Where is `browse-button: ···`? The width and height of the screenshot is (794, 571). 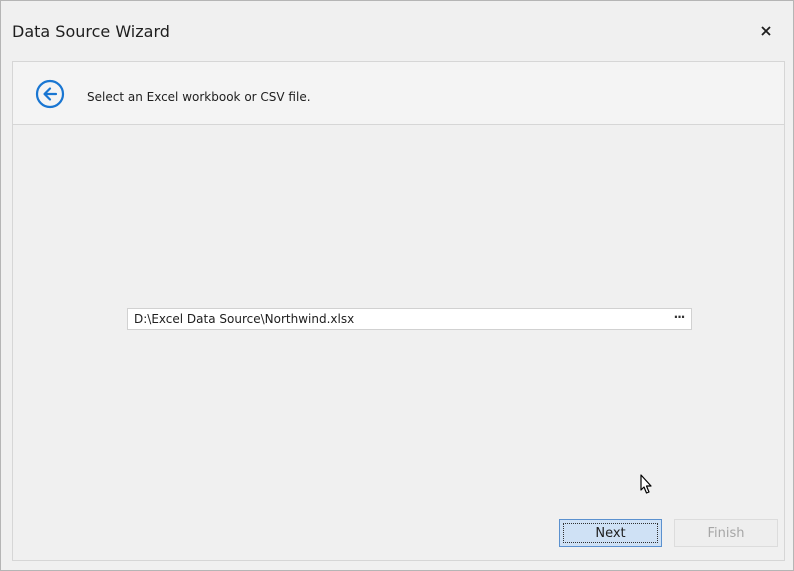
browse-button: ··· is located at coordinates (679, 319).